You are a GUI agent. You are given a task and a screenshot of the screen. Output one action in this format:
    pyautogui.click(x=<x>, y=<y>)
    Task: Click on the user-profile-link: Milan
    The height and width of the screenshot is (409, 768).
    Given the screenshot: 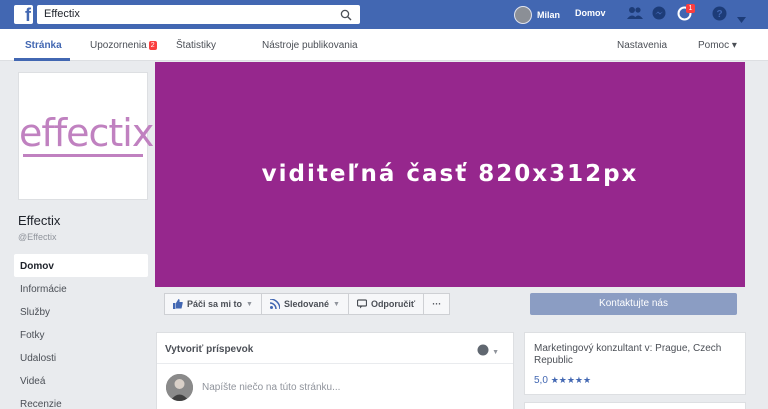 What is the action you would take?
    pyautogui.click(x=537, y=14)
    